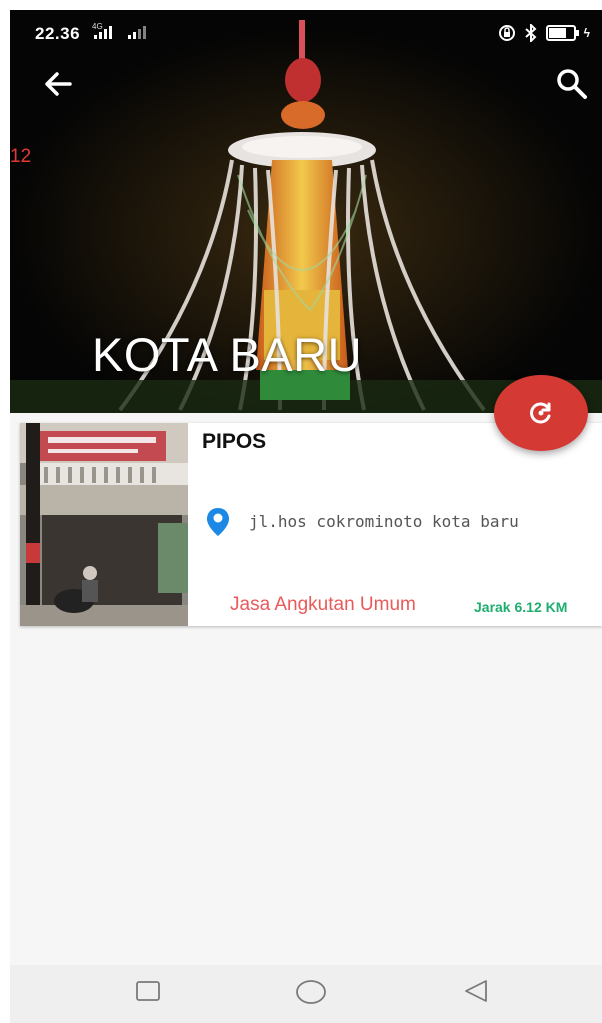 This screenshot has height=1023, width=602. I want to click on location-pin-icon, so click(218, 522).